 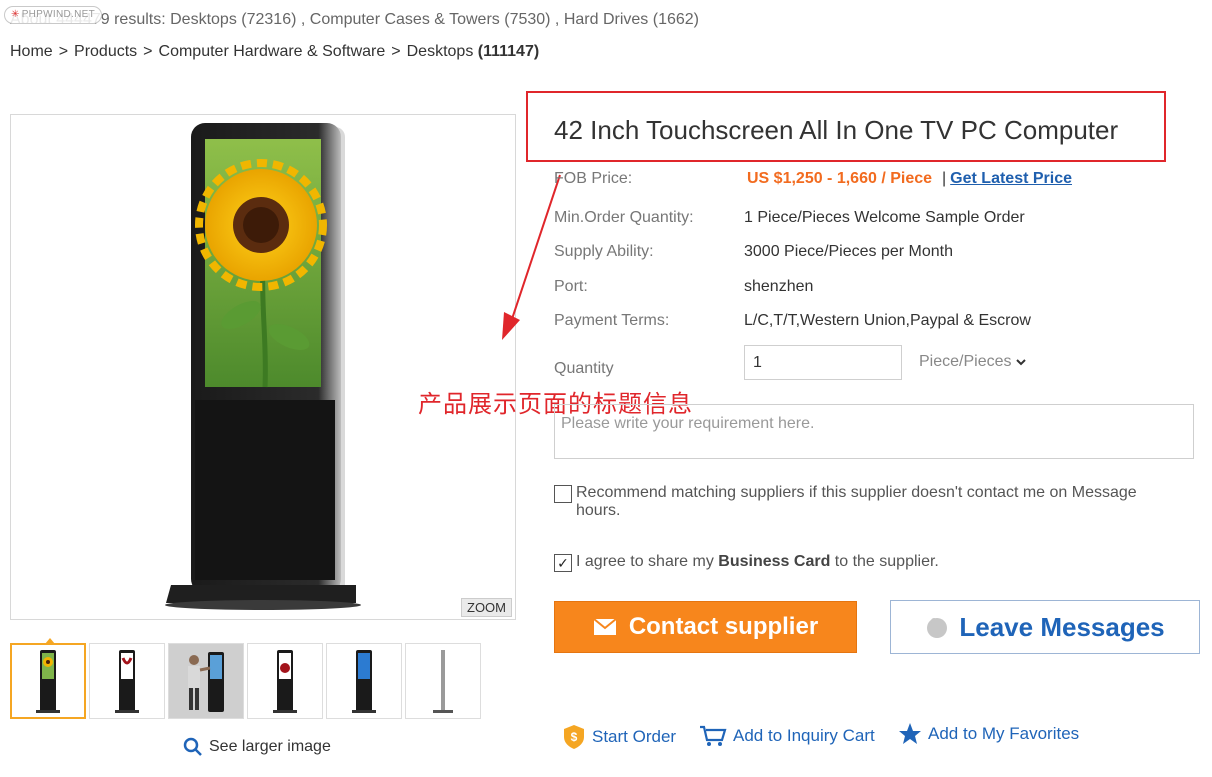 I want to click on get-latest-price-link: Get Latest Price, so click(x=1011, y=178).